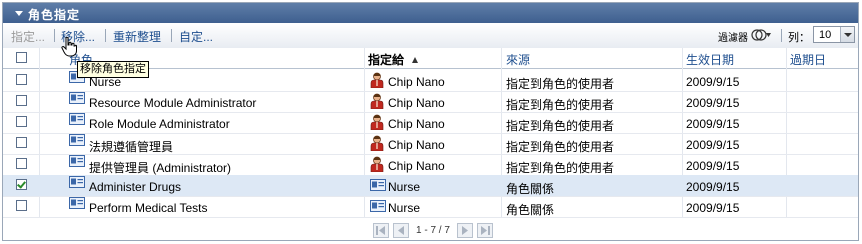 The image size is (862, 244). I want to click on last-page-button, so click(485, 230).